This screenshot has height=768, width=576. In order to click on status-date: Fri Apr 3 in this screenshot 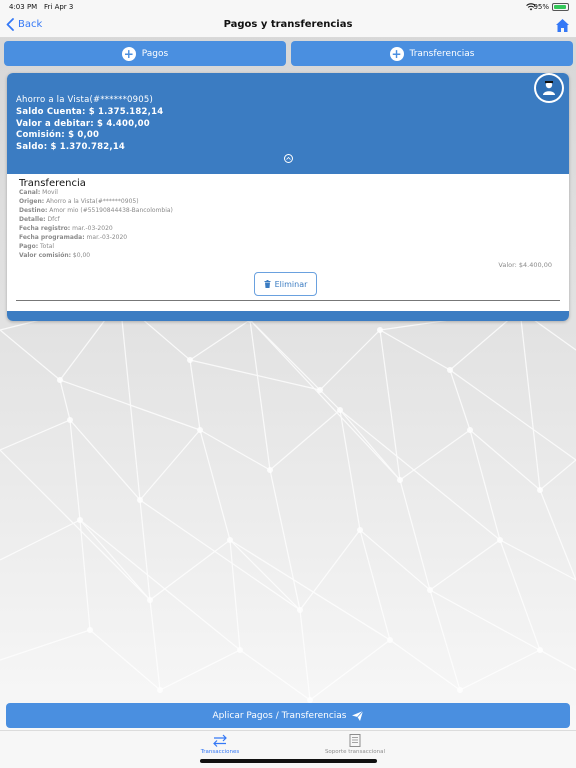, I will do `click(59, 7)`.